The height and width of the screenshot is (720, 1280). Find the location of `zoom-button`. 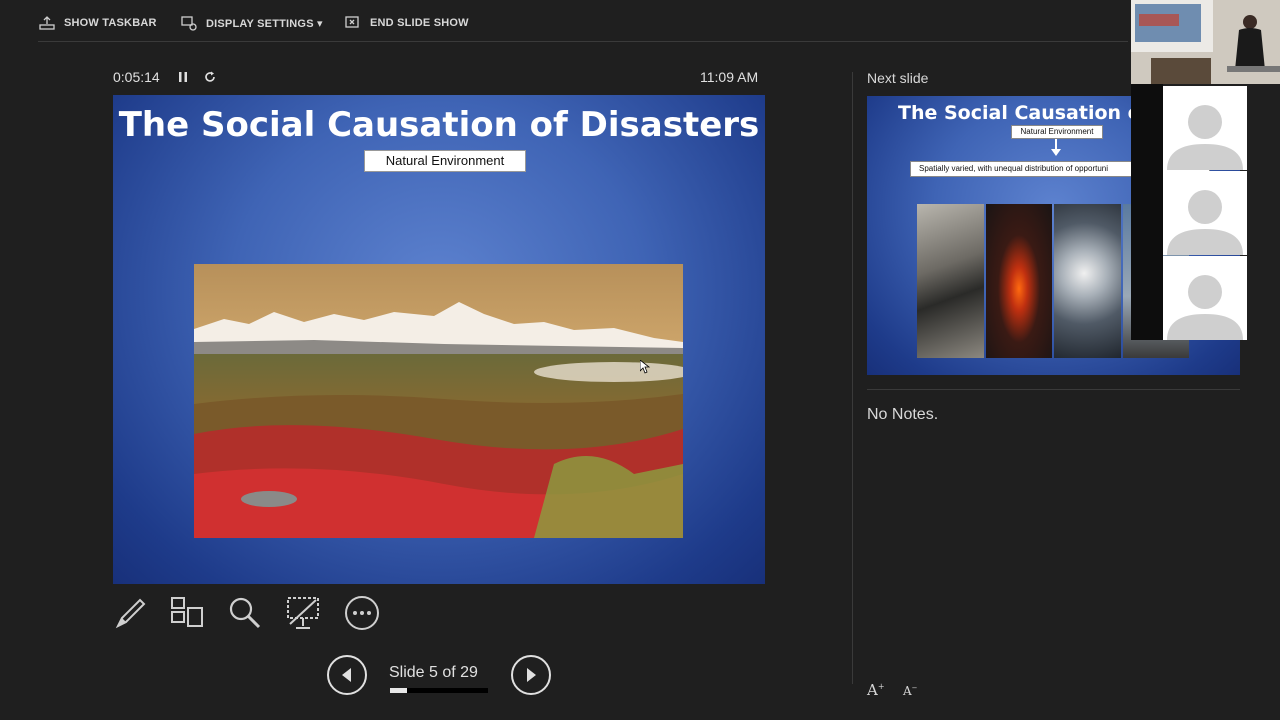

zoom-button is located at coordinates (245, 613).